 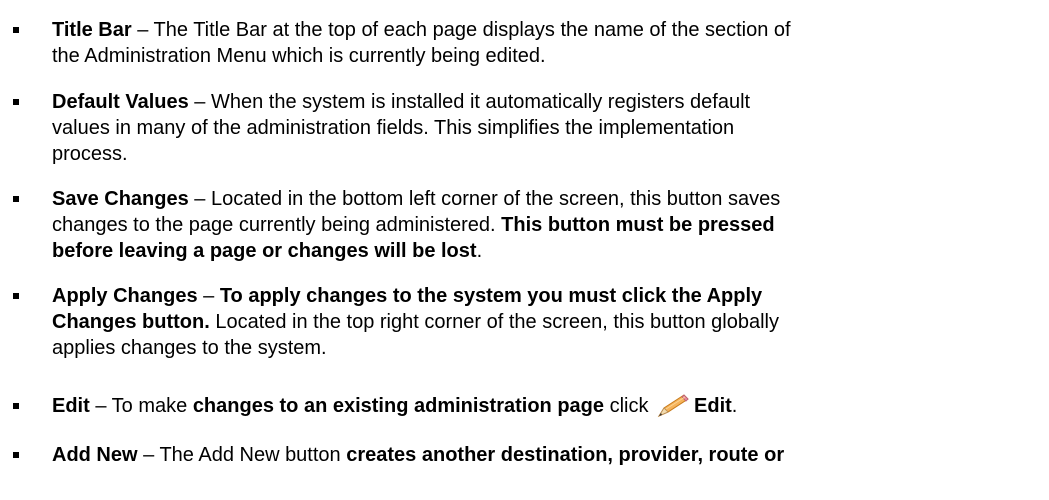 What do you see at coordinates (120, 102) in the screenshot?
I see `term: Default Values` at bounding box center [120, 102].